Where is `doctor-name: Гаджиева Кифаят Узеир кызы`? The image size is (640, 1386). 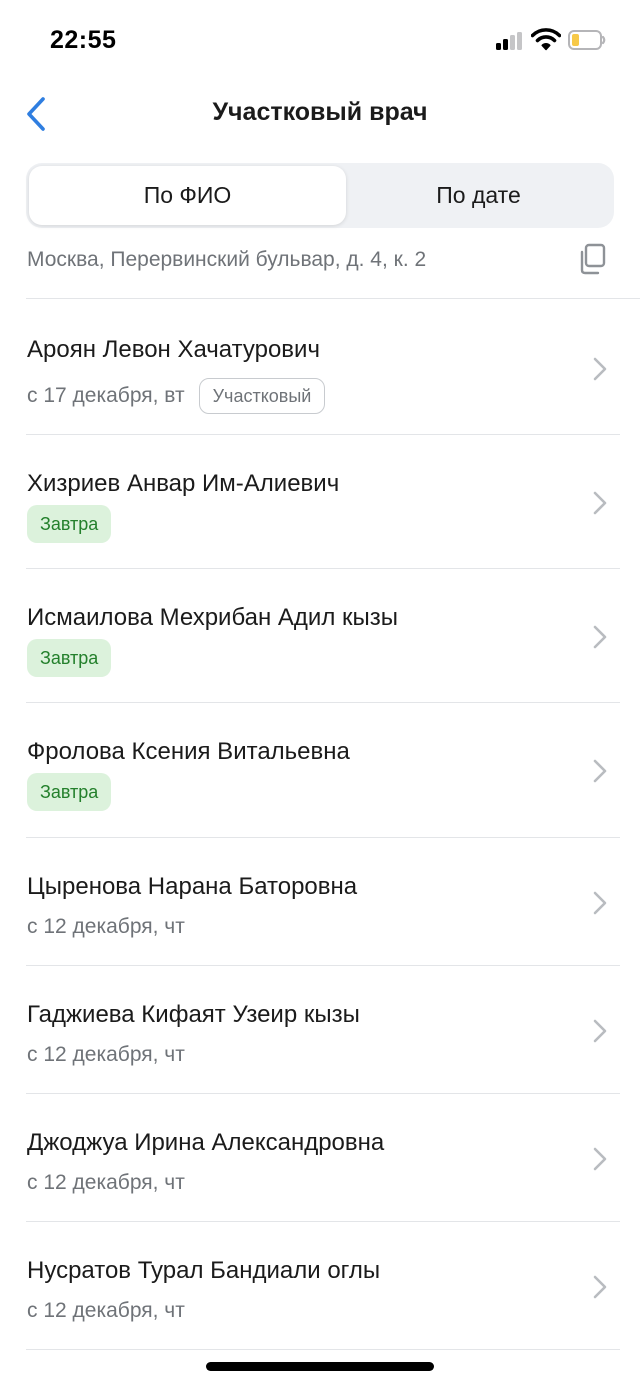
doctor-name: Гаджиева Кифаят Узеир кызы is located at coordinates (193, 1014).